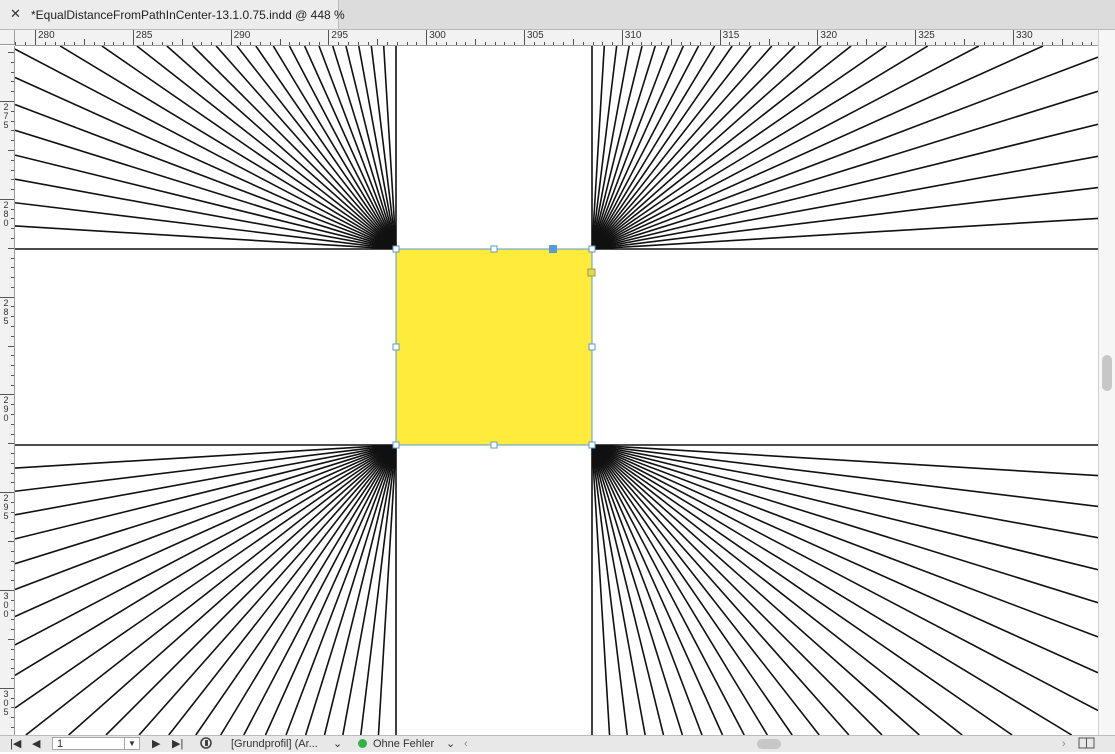  Describe the element at coordinates (7, 390) in the screenshot. I see `vertical-ruler: 275 280 285 290 295 300 305` at that location.